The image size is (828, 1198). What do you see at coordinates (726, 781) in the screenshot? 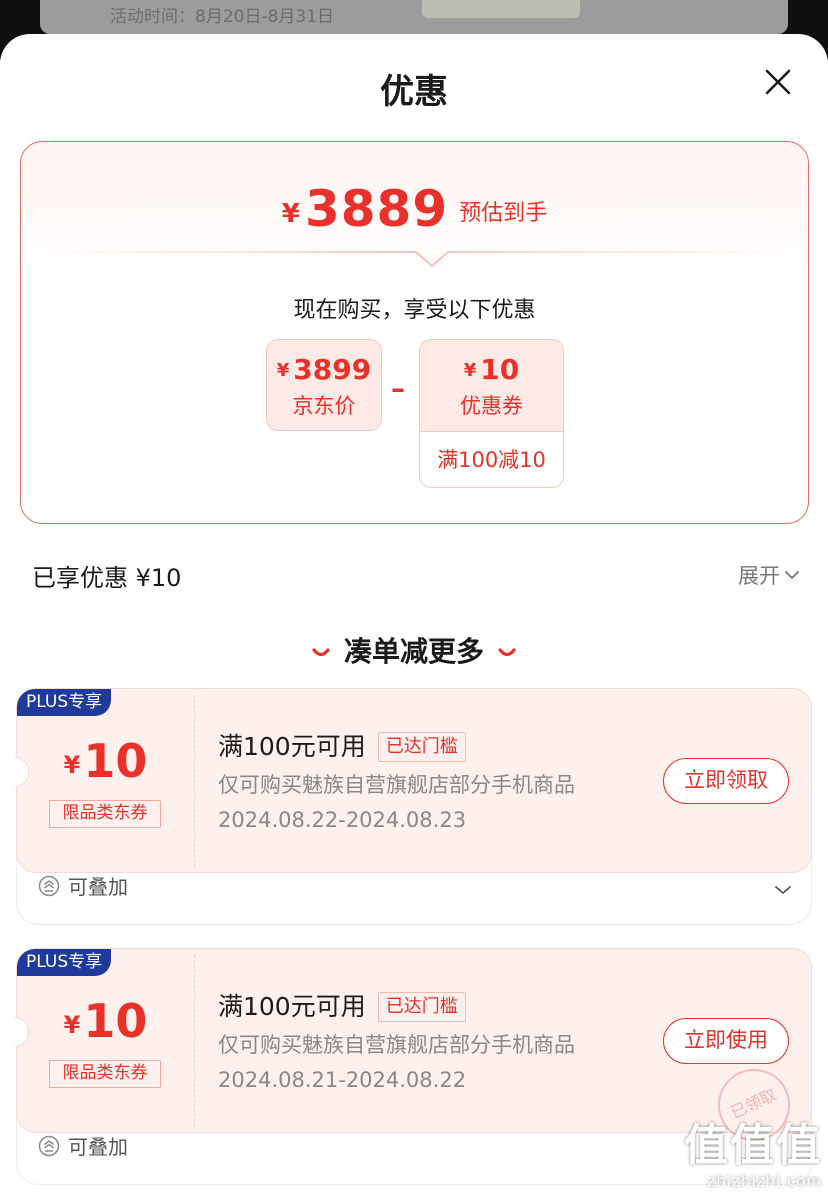
I see `claim-button: 立即领取` at bounding box center [726, 781].